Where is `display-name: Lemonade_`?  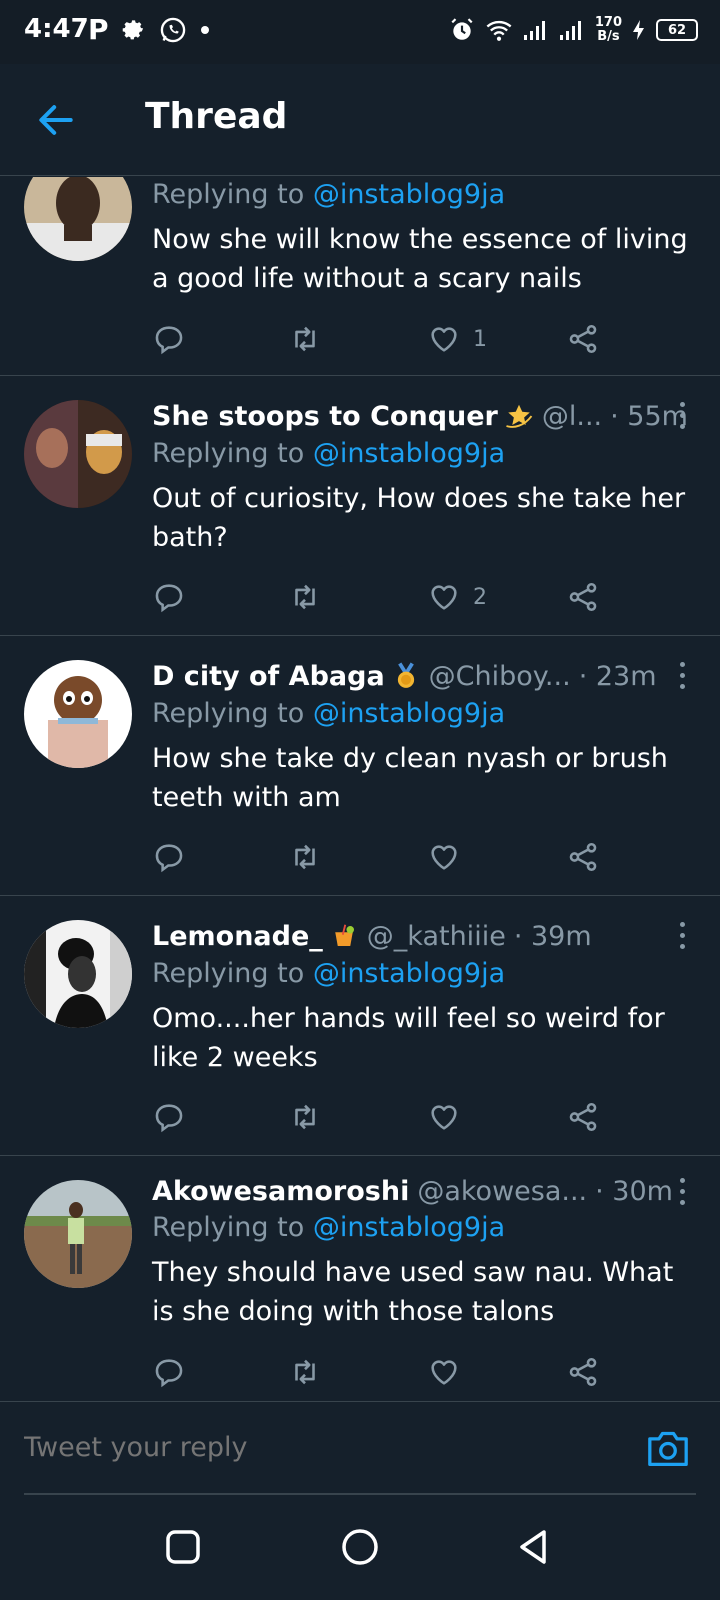 display-name: Lemonade_ is located at coordinates (237, 936).